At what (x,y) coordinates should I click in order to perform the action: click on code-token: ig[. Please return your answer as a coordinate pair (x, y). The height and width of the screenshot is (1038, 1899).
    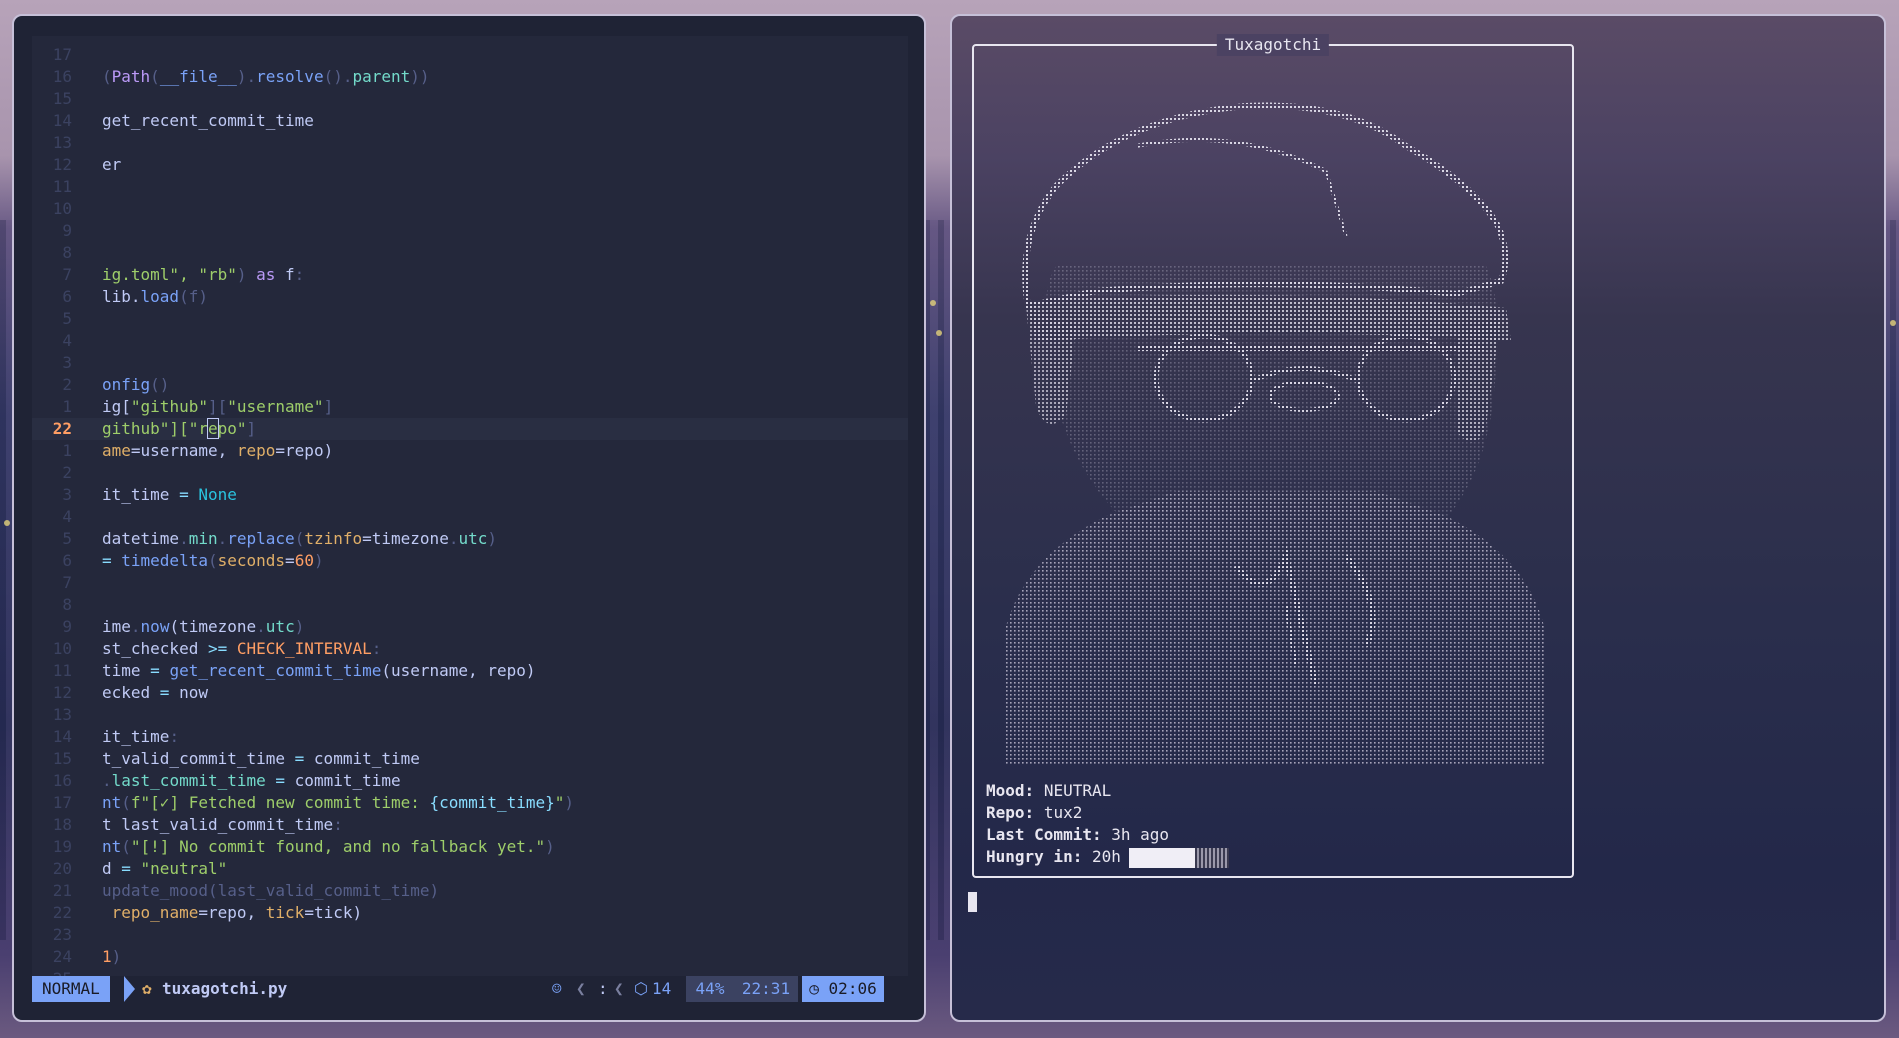
    Looking at the image, I should click on (116, 406).